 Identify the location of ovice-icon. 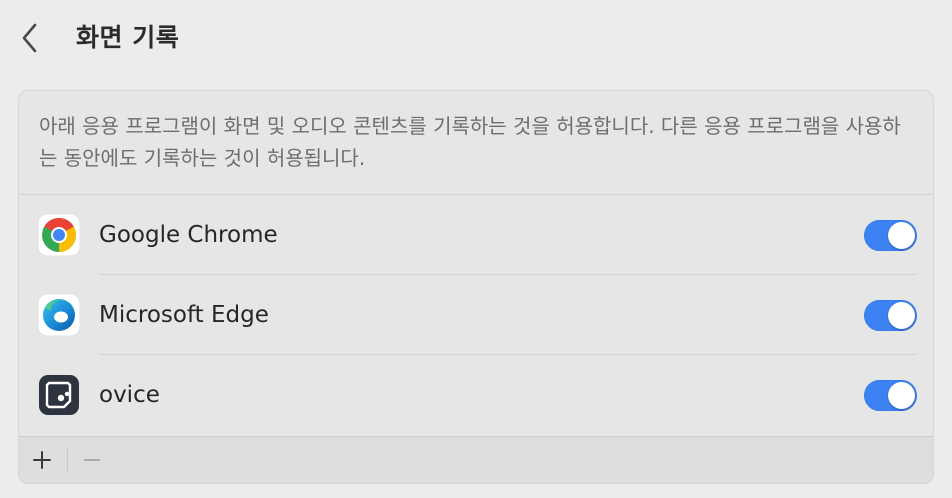
(59, 395).